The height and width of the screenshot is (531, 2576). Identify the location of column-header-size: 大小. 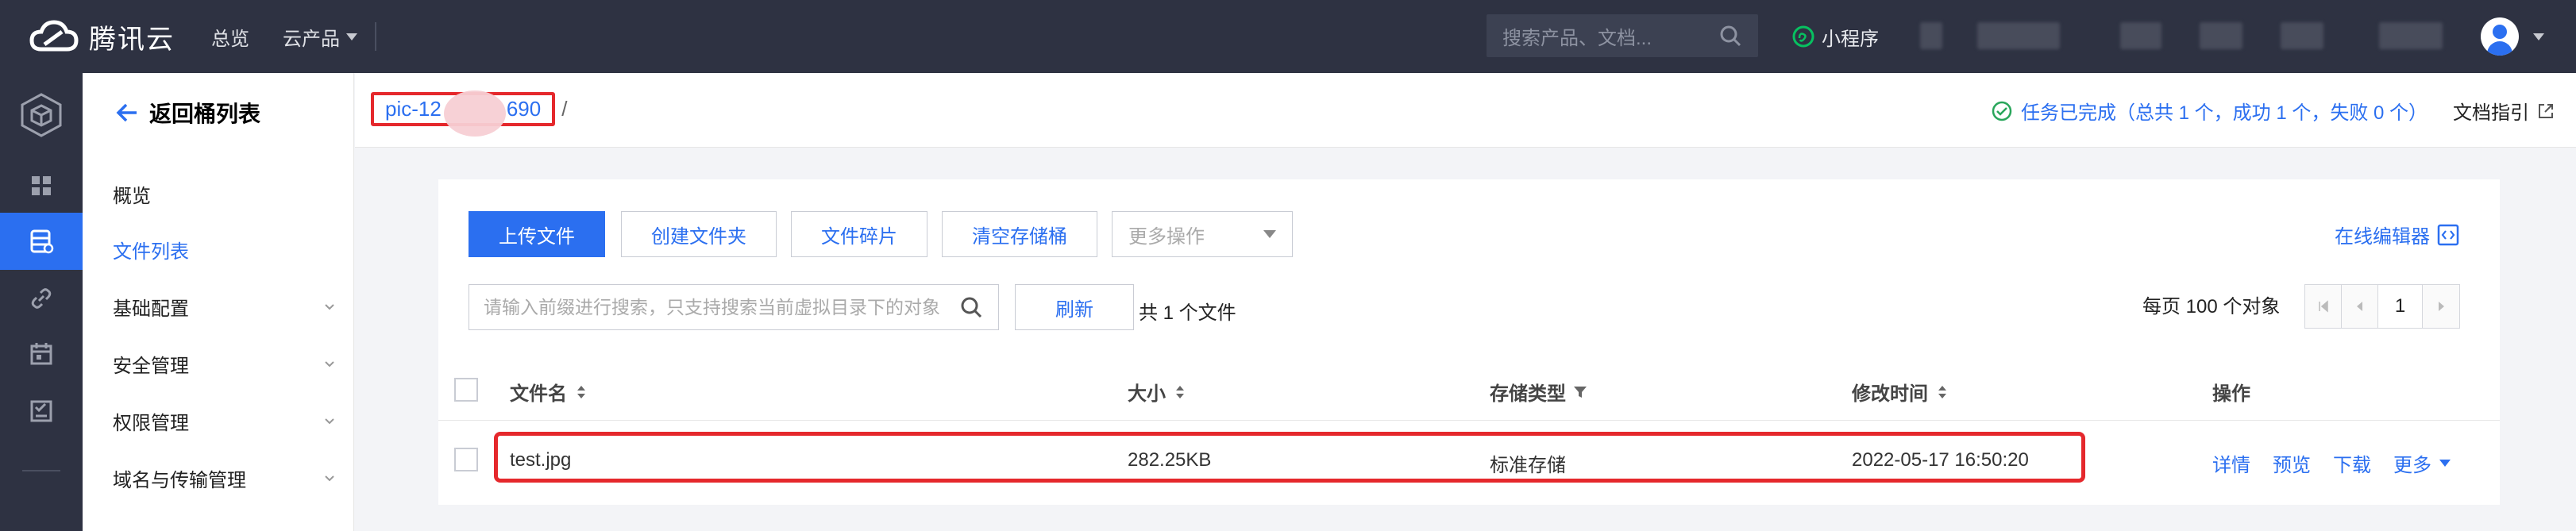
(1158, 392).